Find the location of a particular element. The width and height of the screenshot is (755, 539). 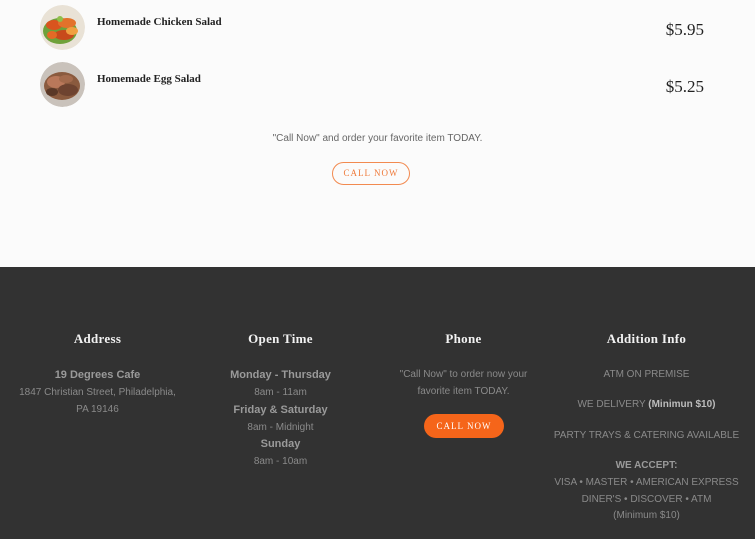

cards-minimum: (Minimum $10) is located at coordinates (646, 515).